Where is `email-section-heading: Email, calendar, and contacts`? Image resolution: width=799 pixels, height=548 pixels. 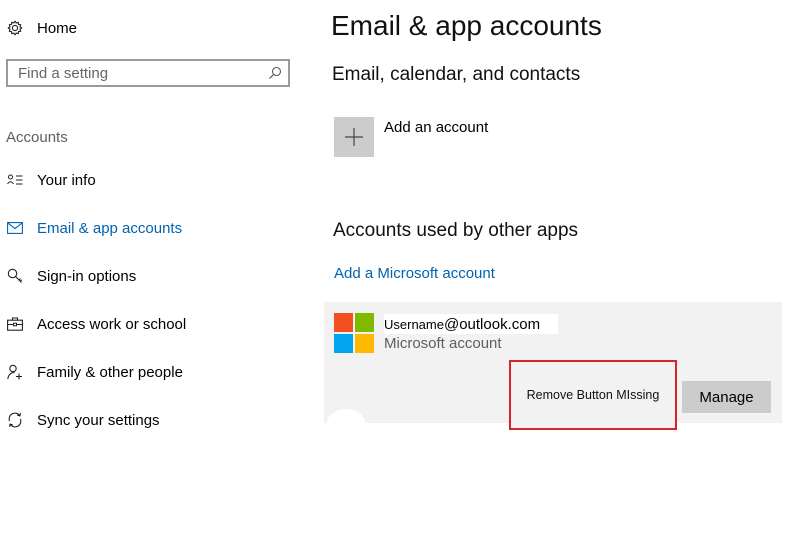
email-section-heading: Email, calendar, and contacts is located at coordinates (456, 74).